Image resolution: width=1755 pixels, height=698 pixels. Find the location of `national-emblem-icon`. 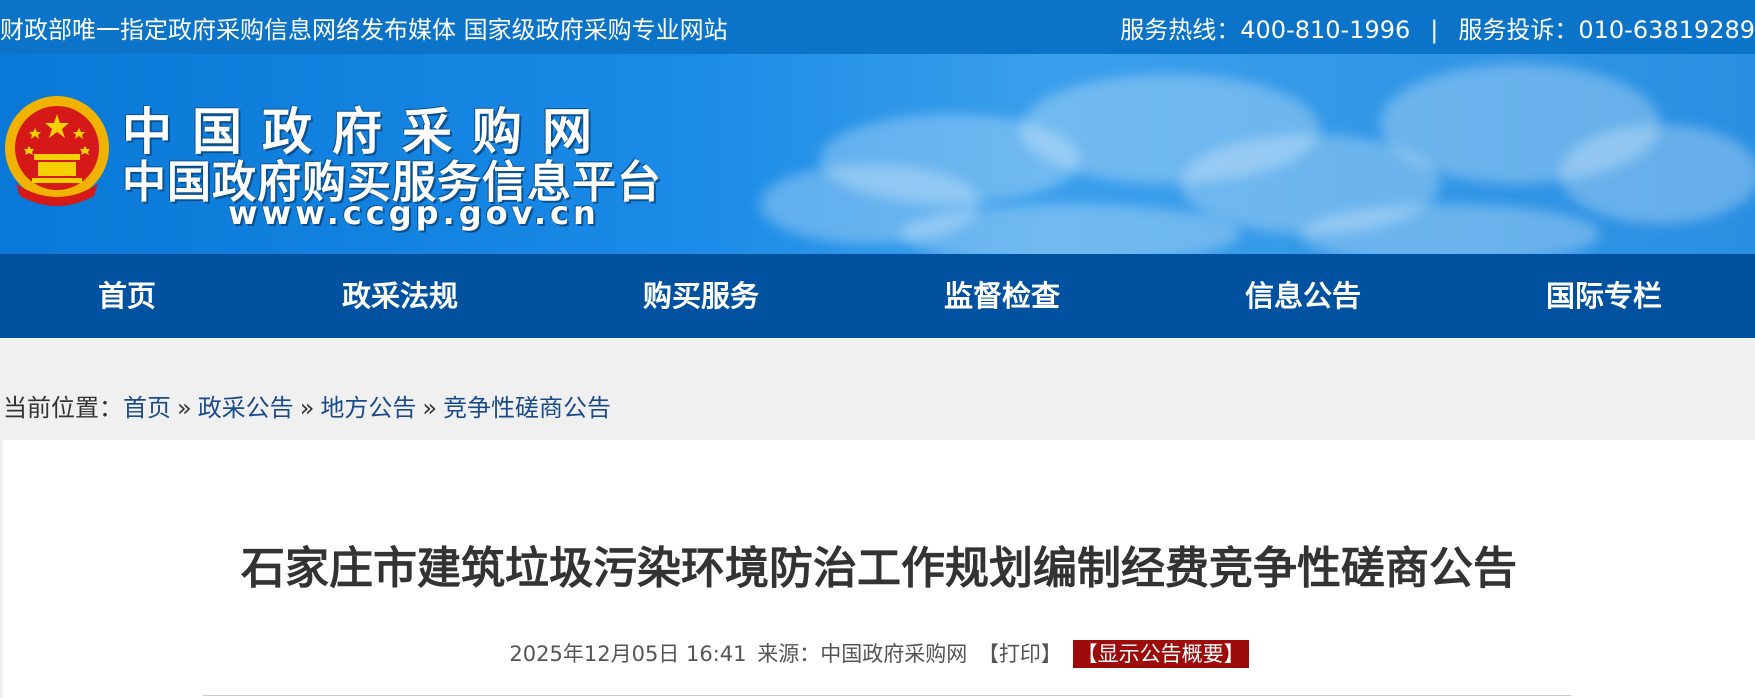

national-emblem-icon is located at coordinates (57, 151).